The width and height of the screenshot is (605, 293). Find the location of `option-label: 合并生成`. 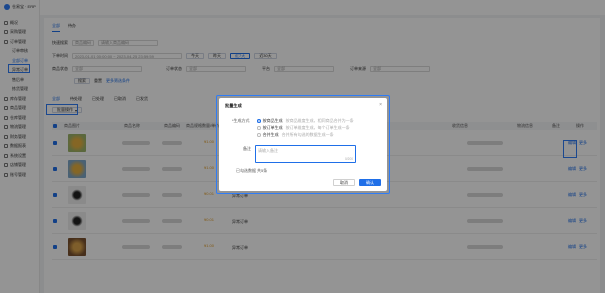

option-label: 合并生成 is located at coordinates (270, 134).